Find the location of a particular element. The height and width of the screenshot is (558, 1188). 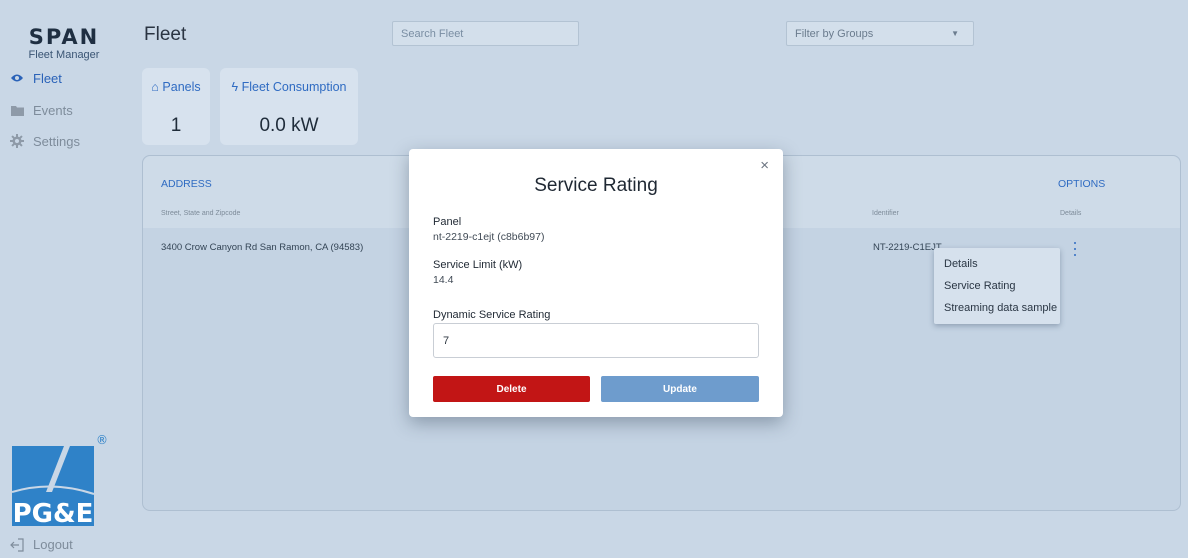

search-input is located at coordinates (485, 33).